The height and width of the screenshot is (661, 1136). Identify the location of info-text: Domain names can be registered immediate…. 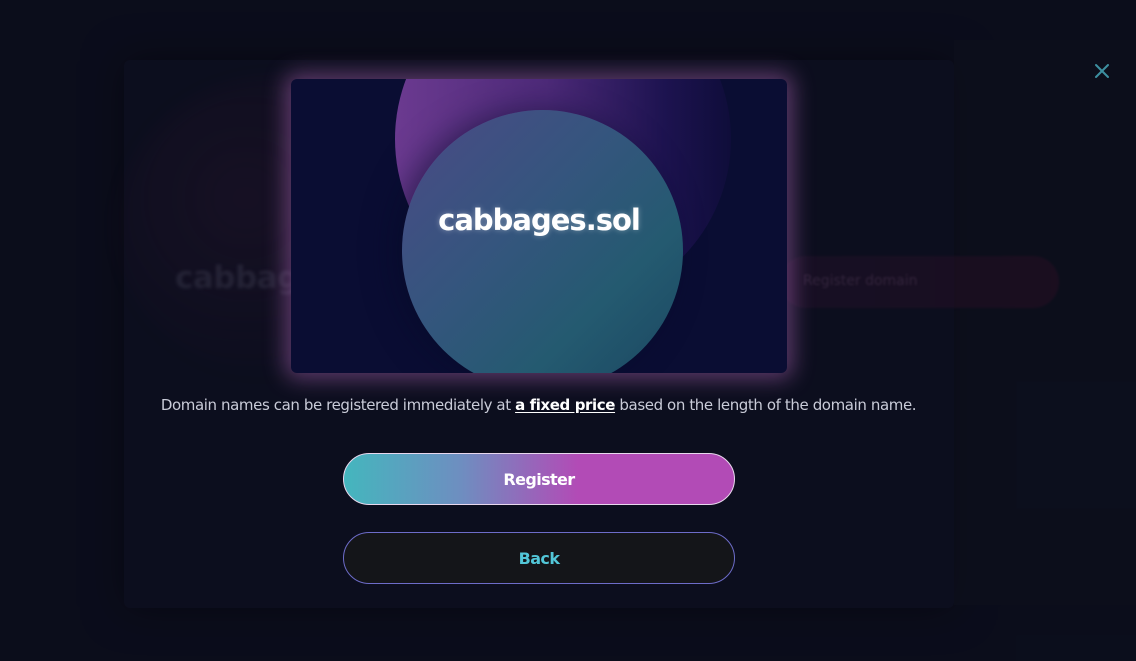
(538, 405).